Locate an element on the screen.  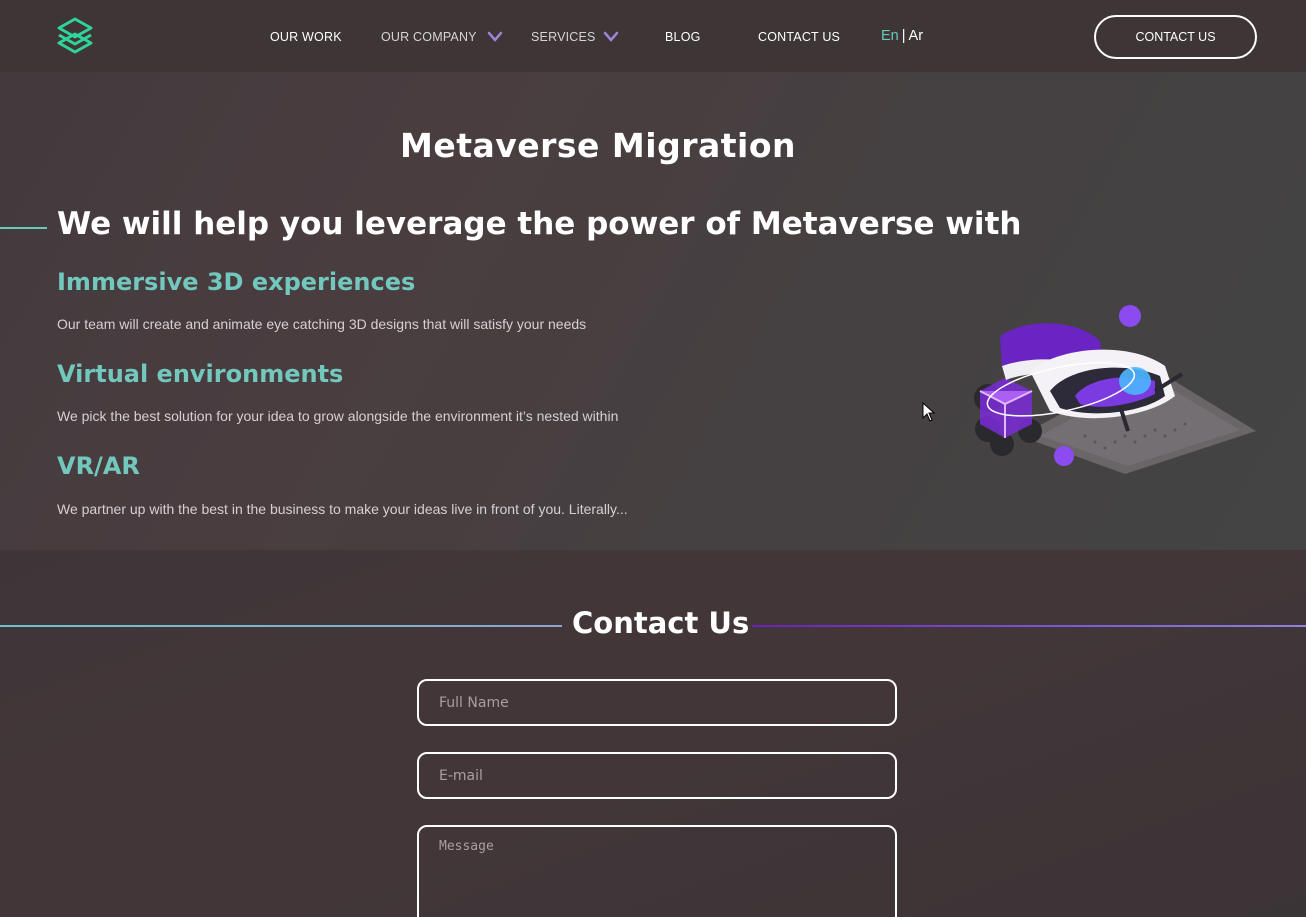
nav-contact-us: CONTACT US is located at coordinates (799, 37).